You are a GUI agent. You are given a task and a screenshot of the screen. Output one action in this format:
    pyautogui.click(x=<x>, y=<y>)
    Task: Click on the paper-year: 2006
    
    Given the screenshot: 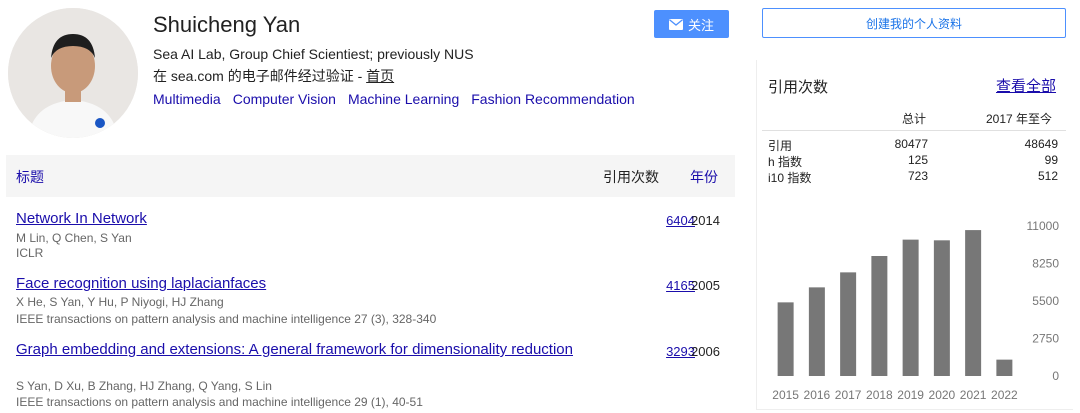 What is the action you would take?
    pyautogui.click(x=705, y=351)
    